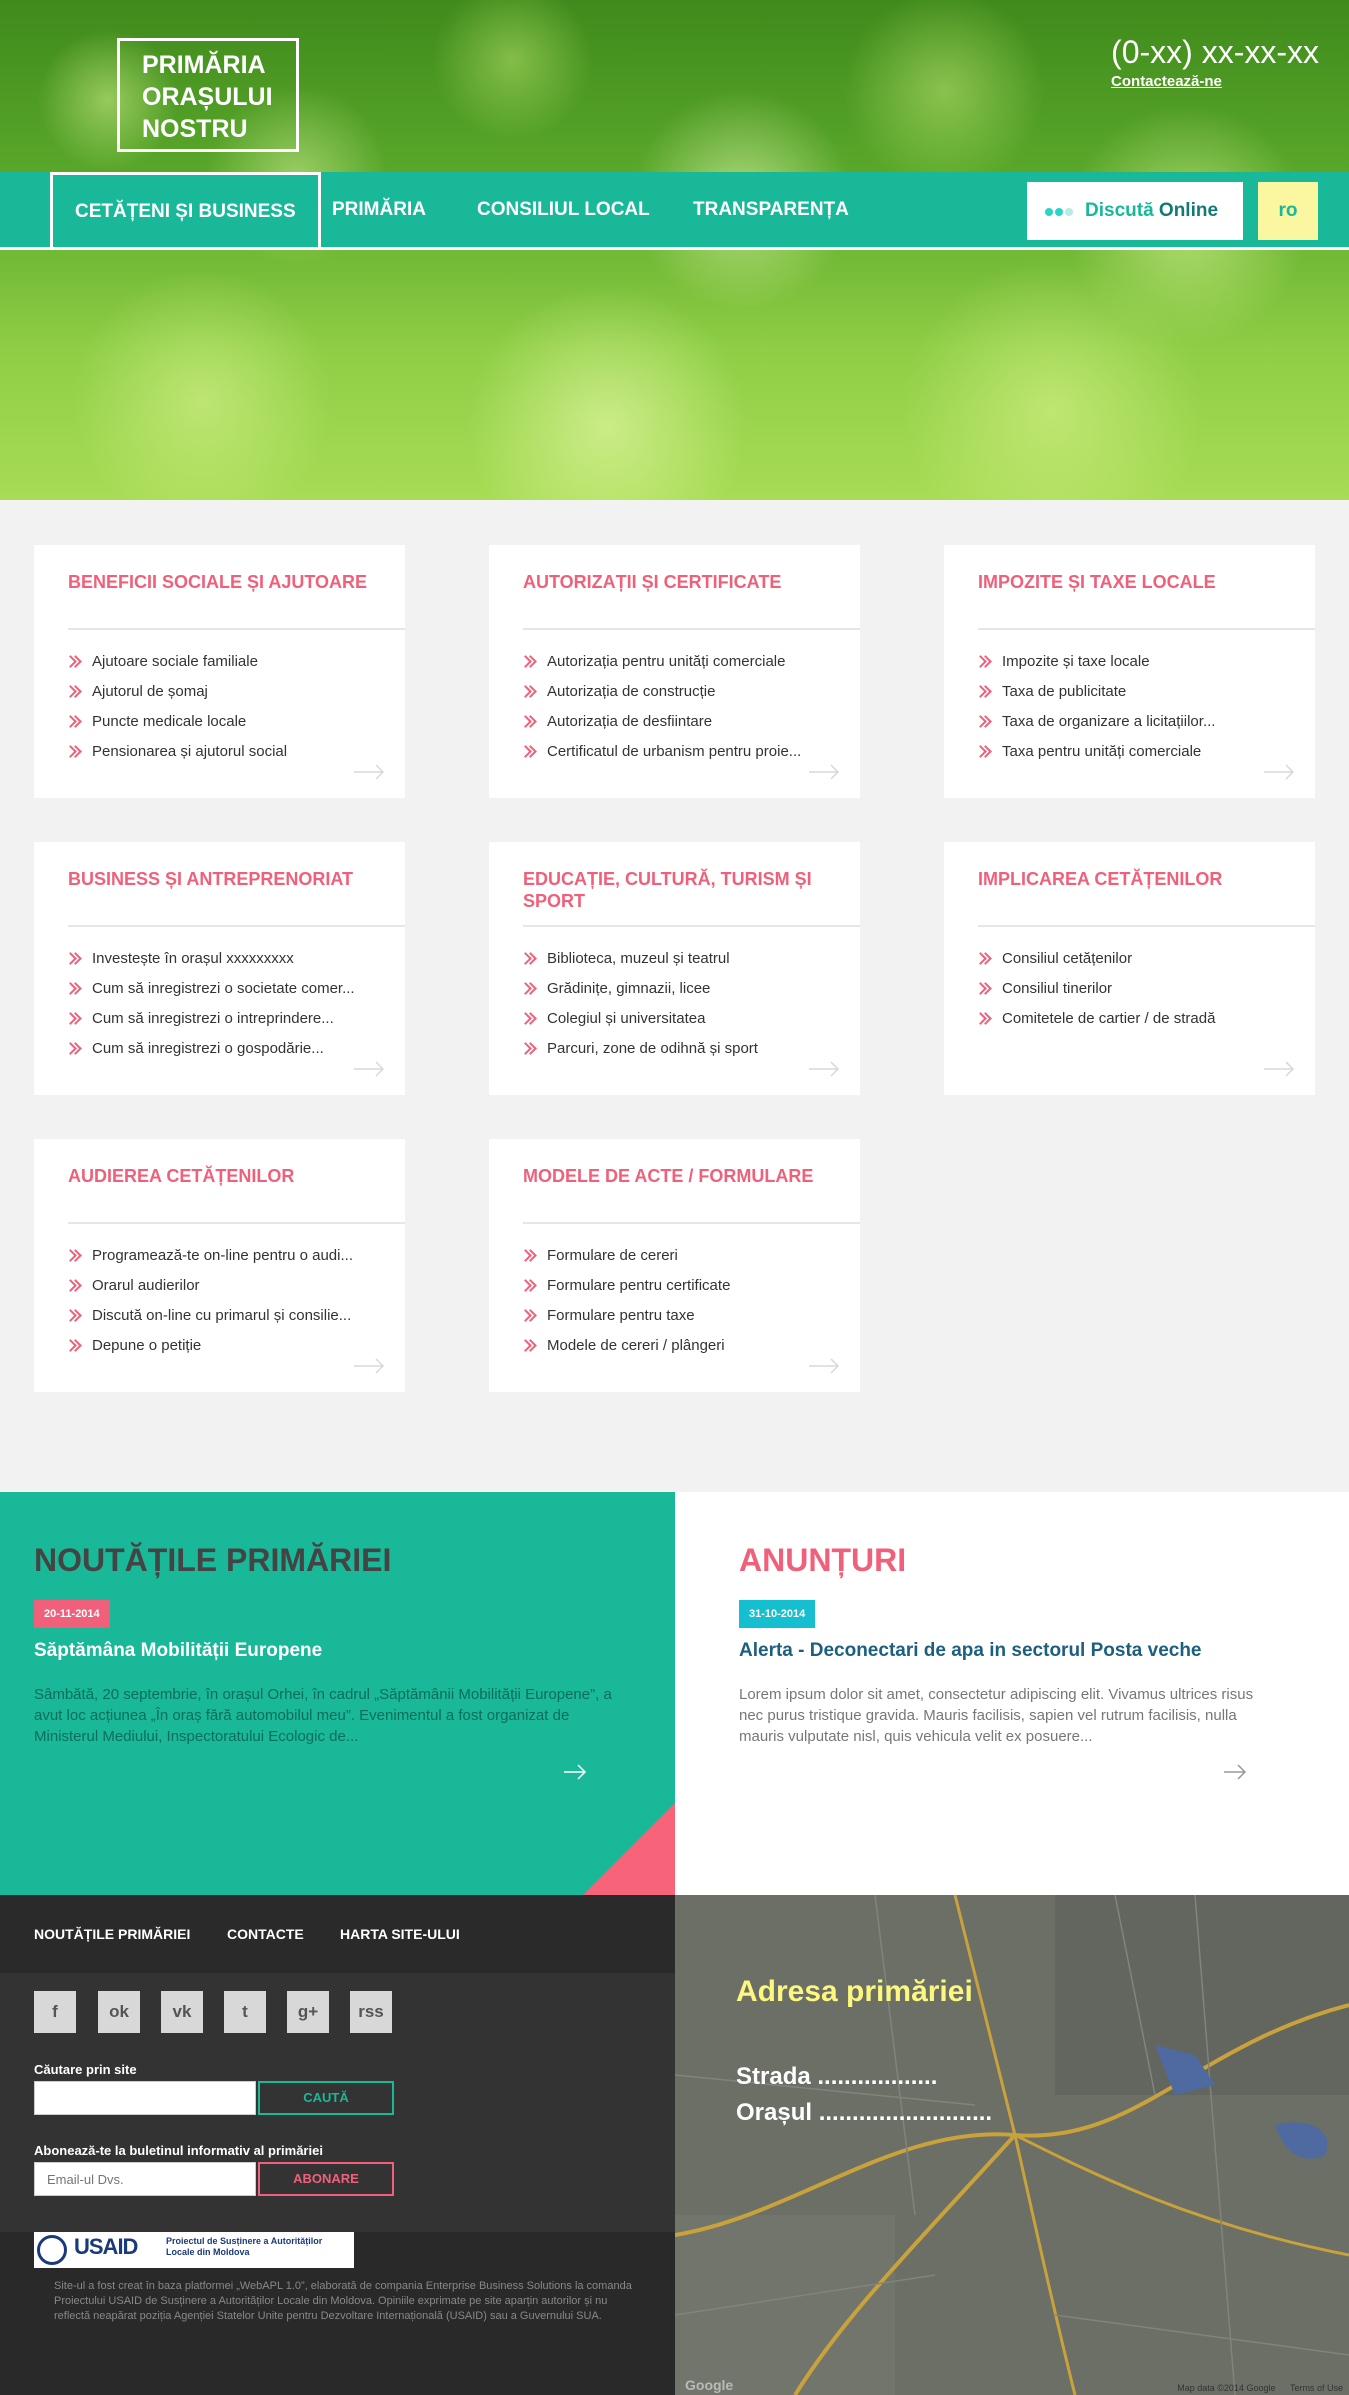 This screenshot has width=1349, height=2395. Describe the element at coordinates (308, 2012) in the screenshot. I see `googleplus-icon: g+` at that location.